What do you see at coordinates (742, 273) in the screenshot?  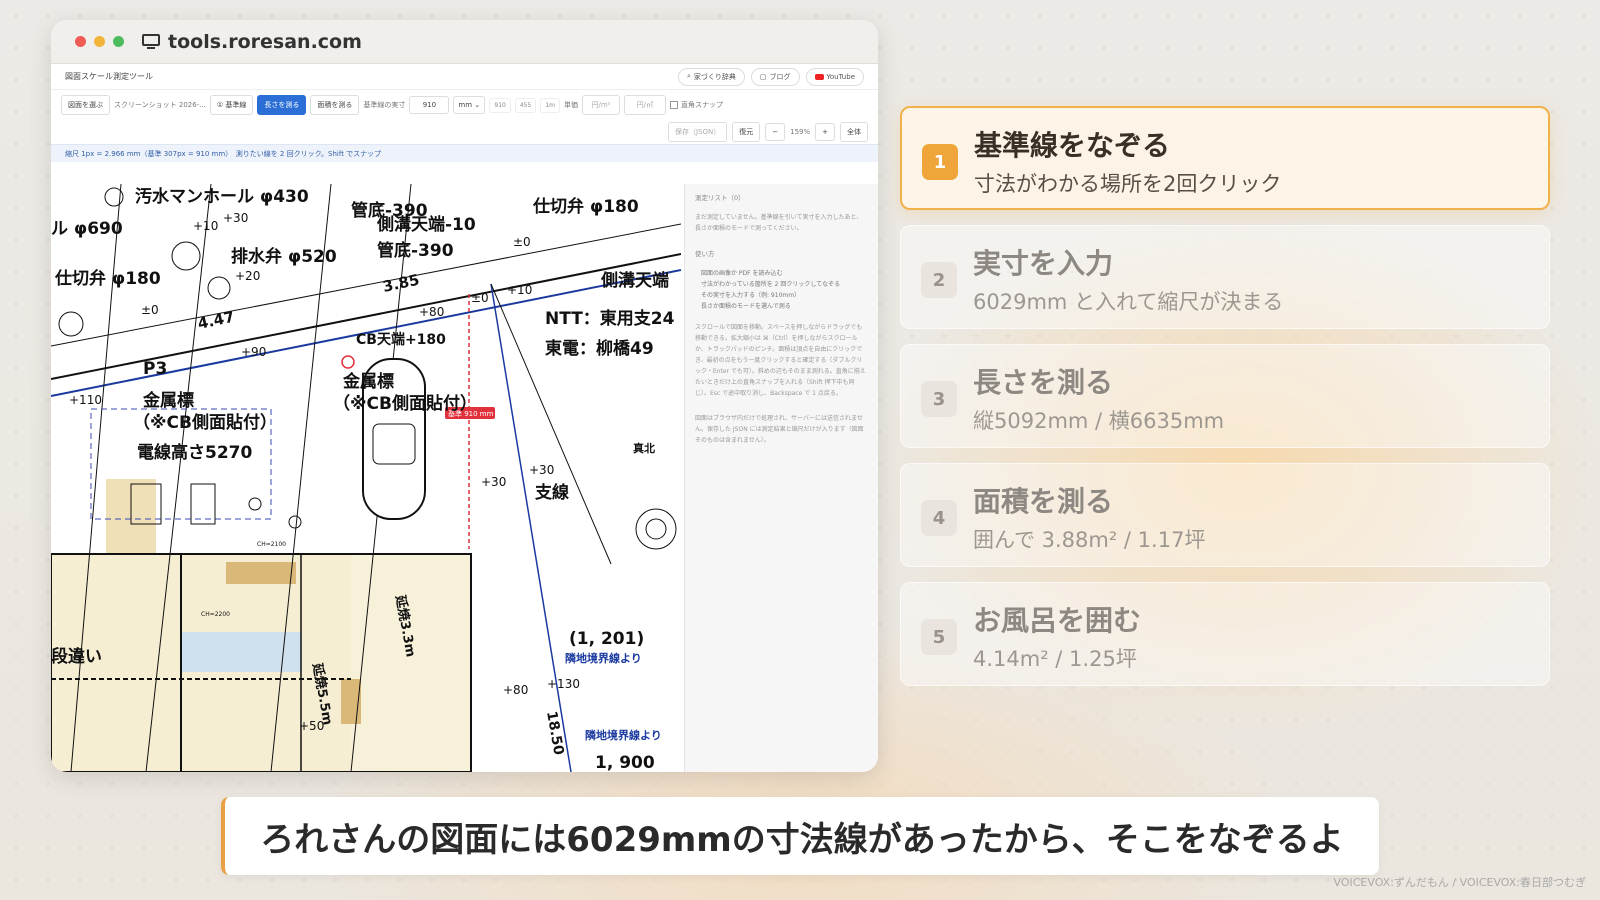 I see `howto-item: 図面の画像か PDF を読み込む` at bounding box center [742, 273].